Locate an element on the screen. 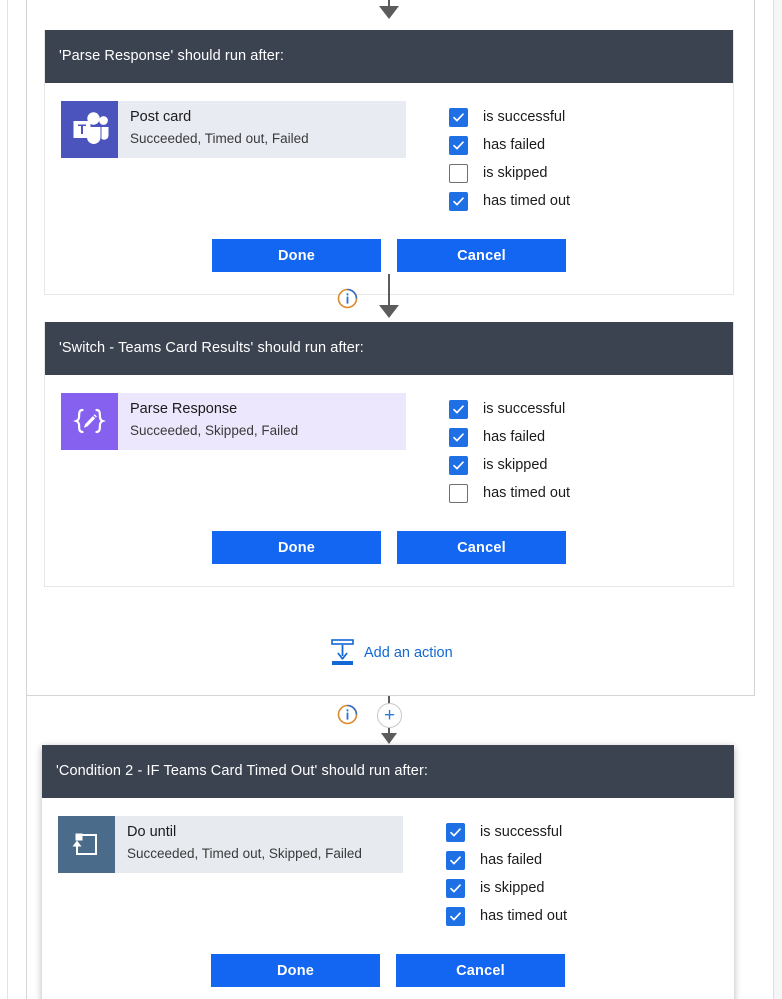 This screenshot has width=782, height=999. operation-chip-post-card: T Post card Succeeded, Timed out, Failed is located at coordinates (233, 130).